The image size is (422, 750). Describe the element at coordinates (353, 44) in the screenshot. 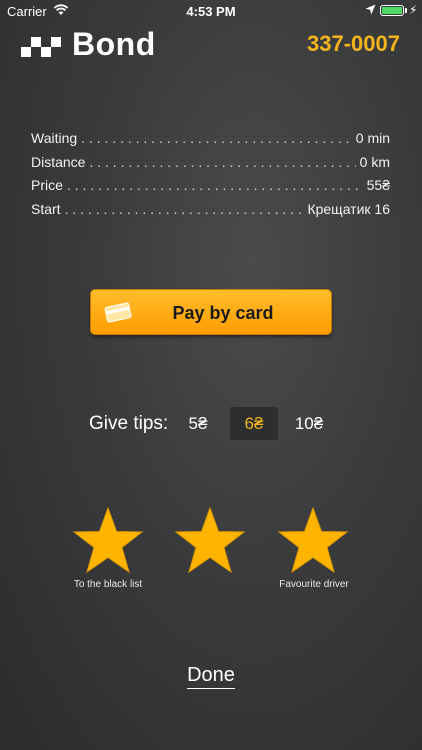

I see `dispatcher-phone-link: 337-0007` at that location.